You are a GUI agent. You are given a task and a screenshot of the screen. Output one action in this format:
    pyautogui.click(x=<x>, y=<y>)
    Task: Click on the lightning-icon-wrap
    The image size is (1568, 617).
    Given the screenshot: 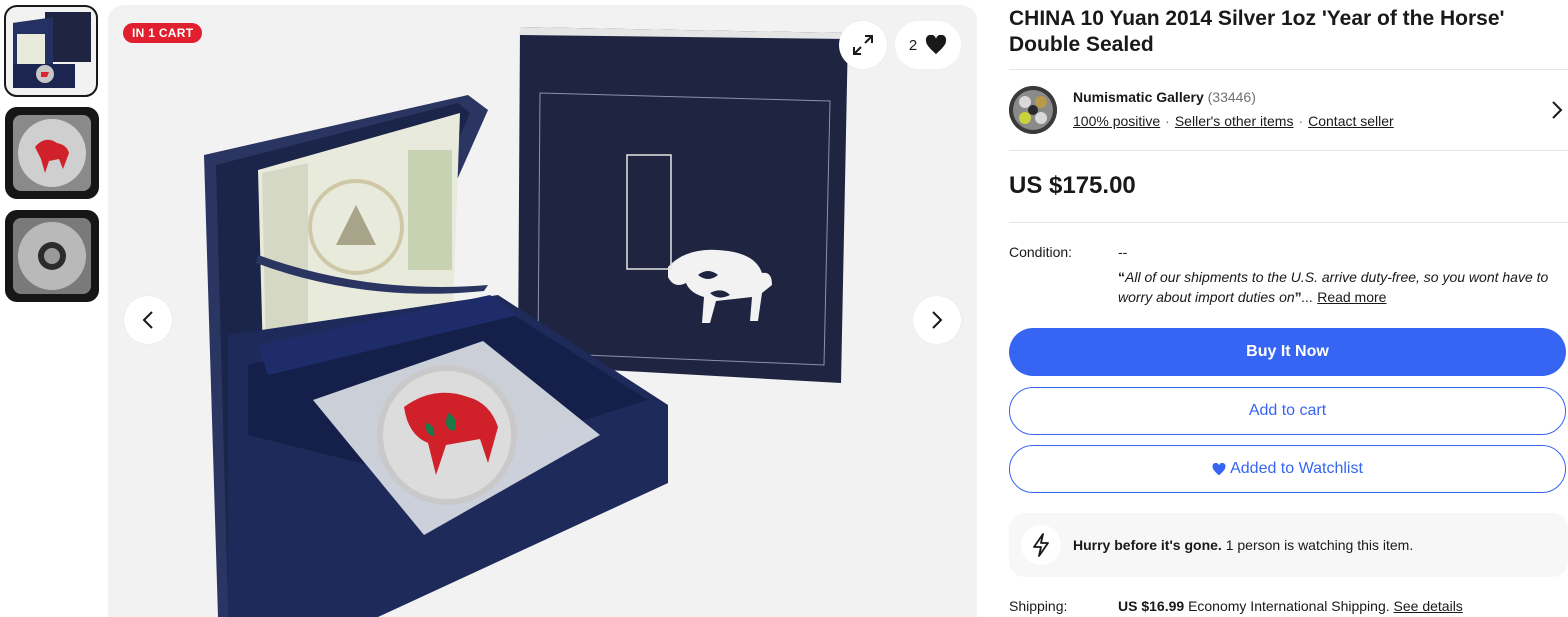 What is the action you would take?
    pyautogui.click(x=1041, y=545)
    